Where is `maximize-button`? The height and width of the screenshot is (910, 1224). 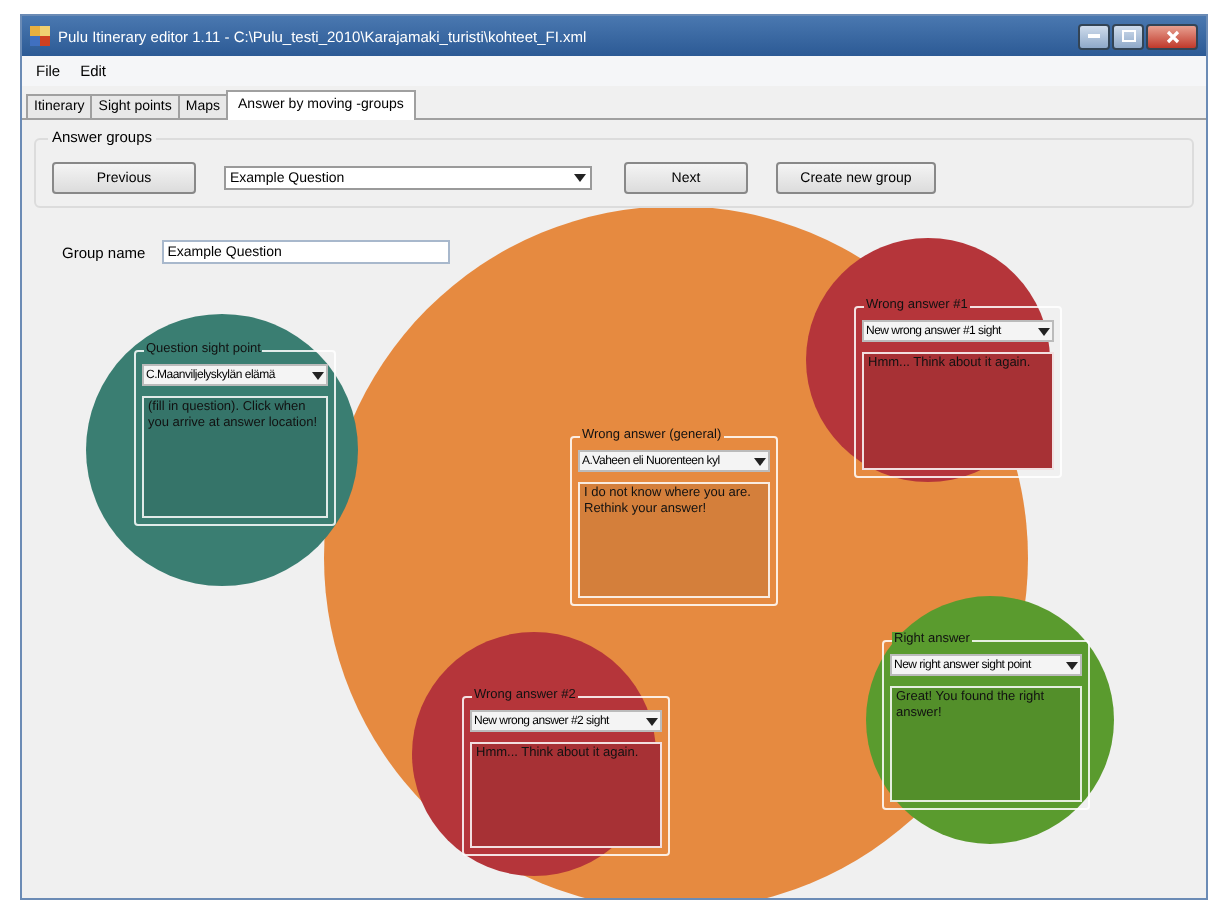 maximize-button is located at coordinates (1128, 36).